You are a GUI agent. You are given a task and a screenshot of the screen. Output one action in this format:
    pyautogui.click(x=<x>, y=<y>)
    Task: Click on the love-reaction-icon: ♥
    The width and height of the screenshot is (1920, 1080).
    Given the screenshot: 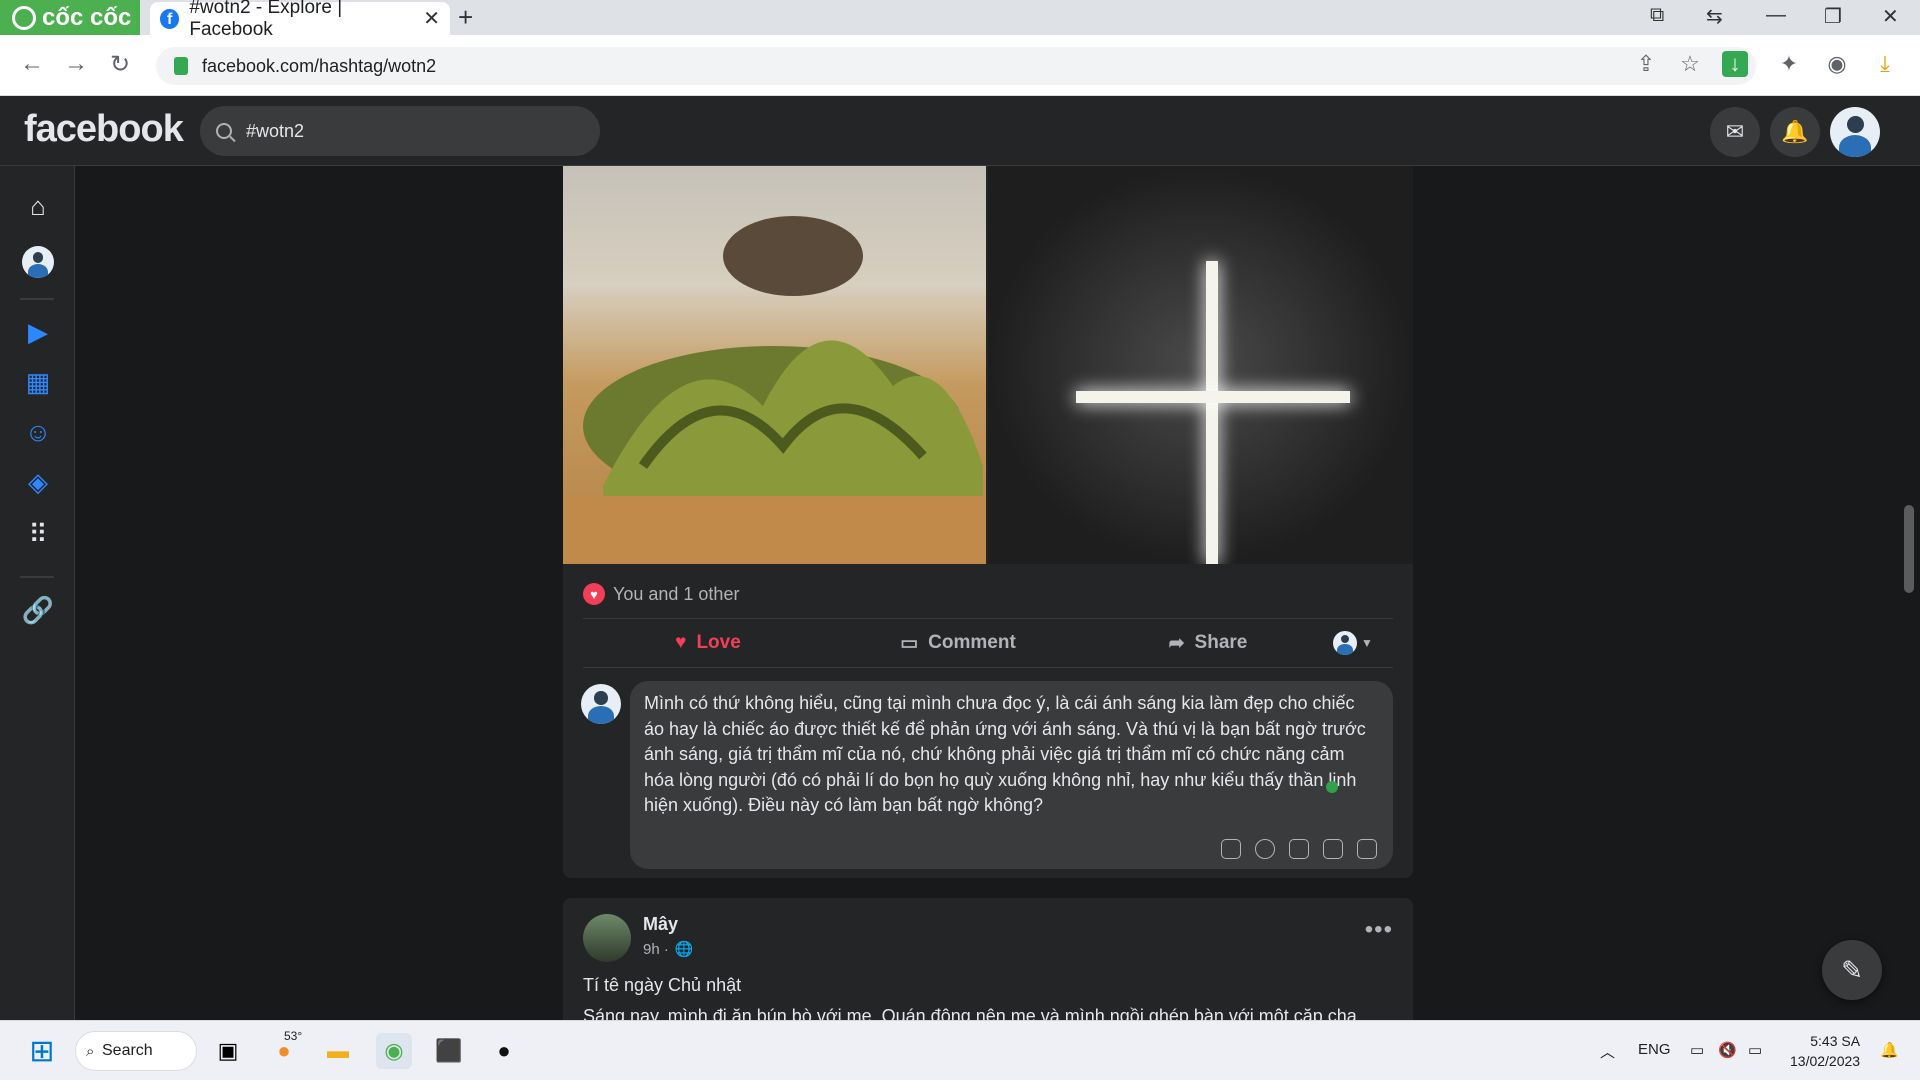 What is the action you would take?
    pyautogui.click(x=594, y=594)
    